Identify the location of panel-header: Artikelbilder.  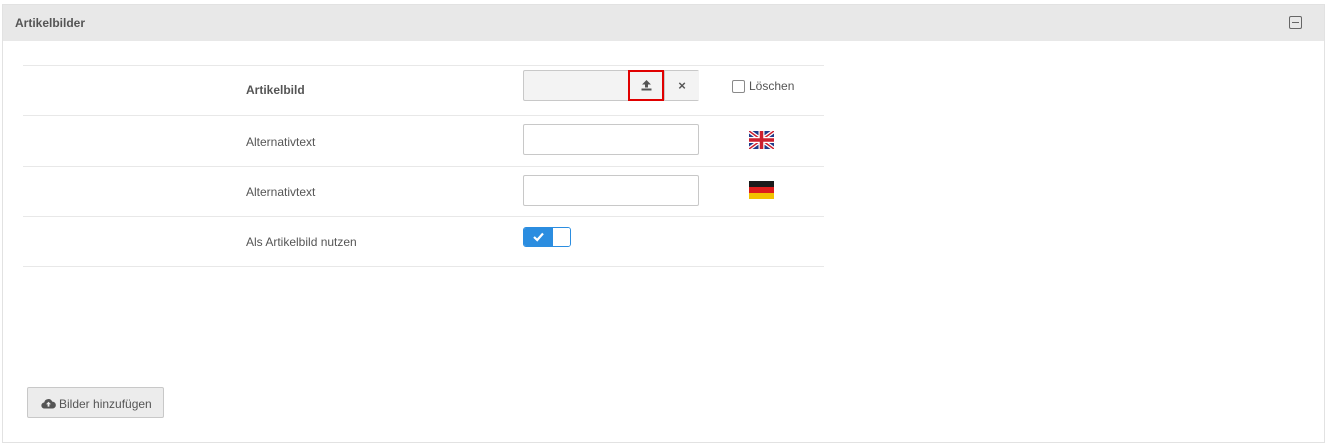
(663, 23).